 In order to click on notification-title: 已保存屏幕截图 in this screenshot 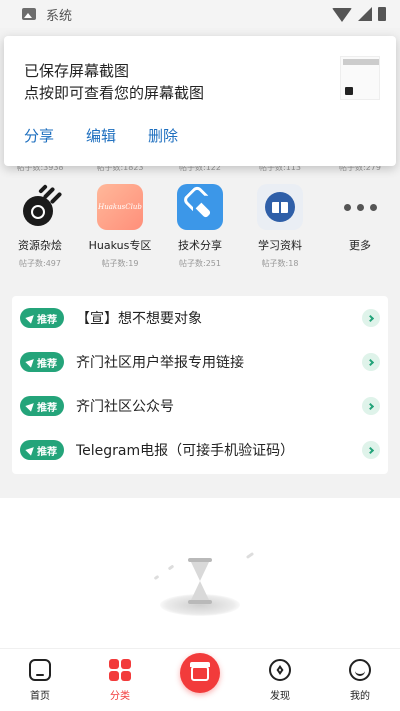, I will do `click(77, 71)`.